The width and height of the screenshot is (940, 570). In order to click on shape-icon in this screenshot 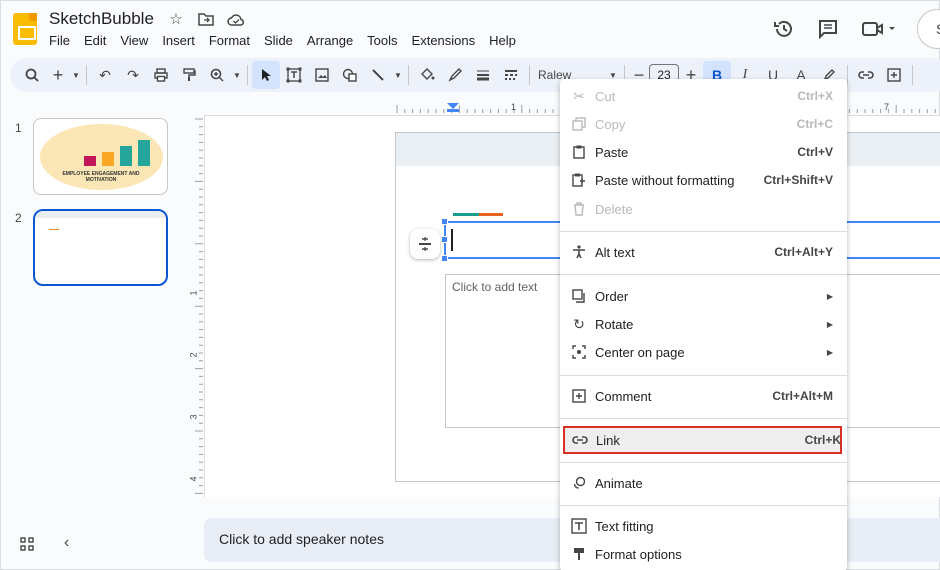, I will do `click(350, 75)`.